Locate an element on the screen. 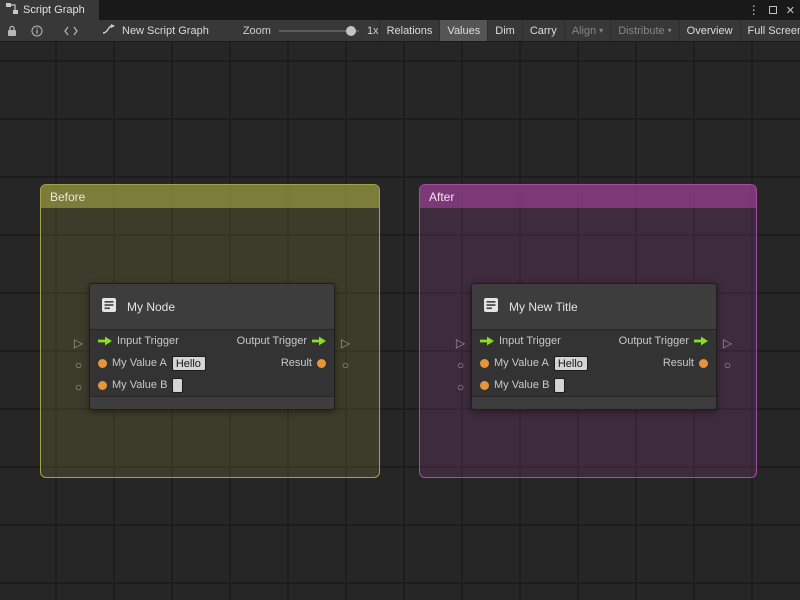  values-label: Values is located at coordinates (464, 30).